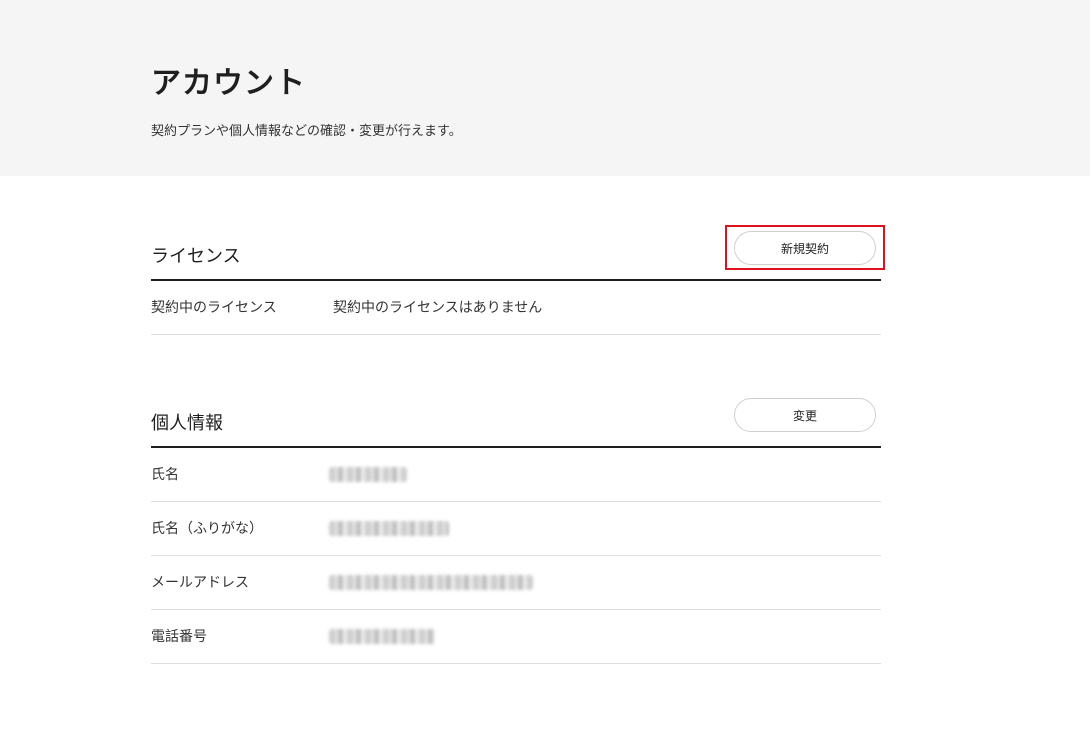 This screenshot has height=742, width=1090. Describe the element at coordinates (518, 253) in the screenshot. I see `license-section-header: ライセンス 新規契約` at that location.